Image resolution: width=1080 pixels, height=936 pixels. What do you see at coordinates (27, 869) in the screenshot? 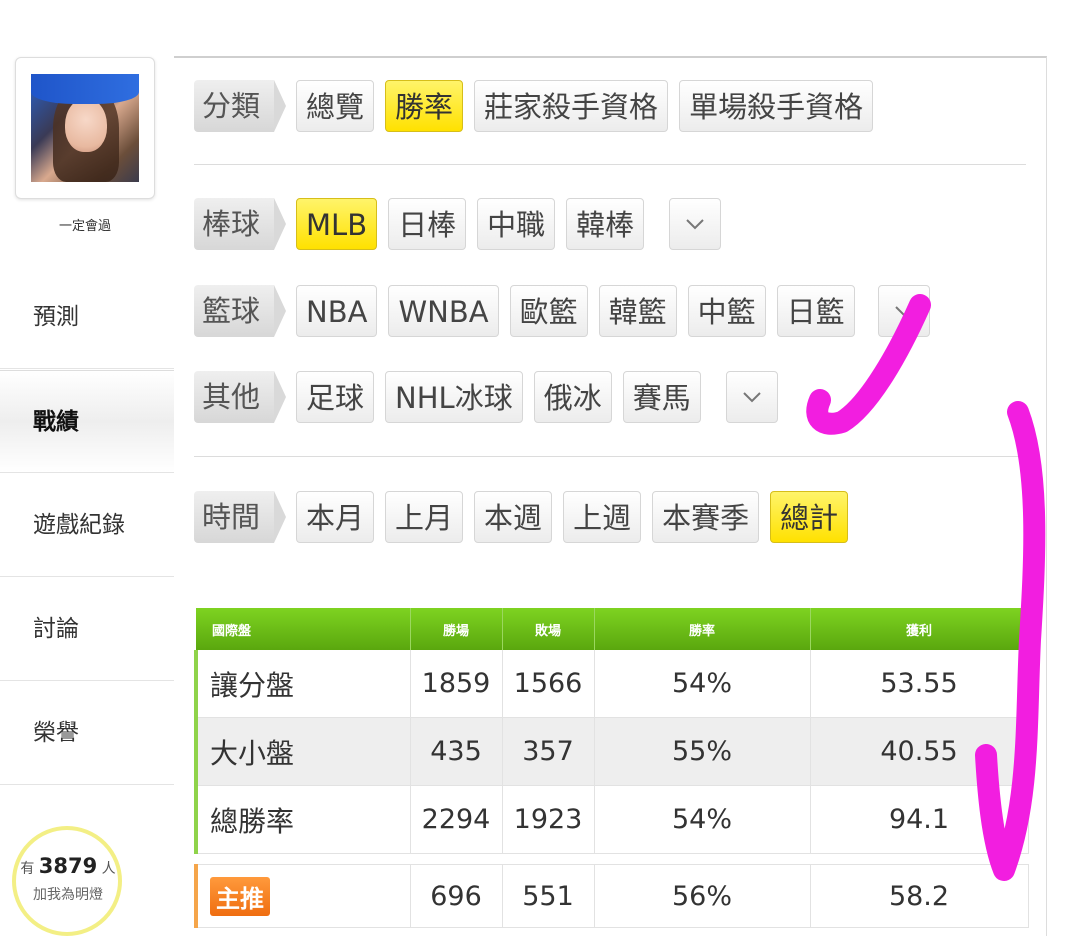
I see `fans-prefix: 有` at bounding box center [27, 869].